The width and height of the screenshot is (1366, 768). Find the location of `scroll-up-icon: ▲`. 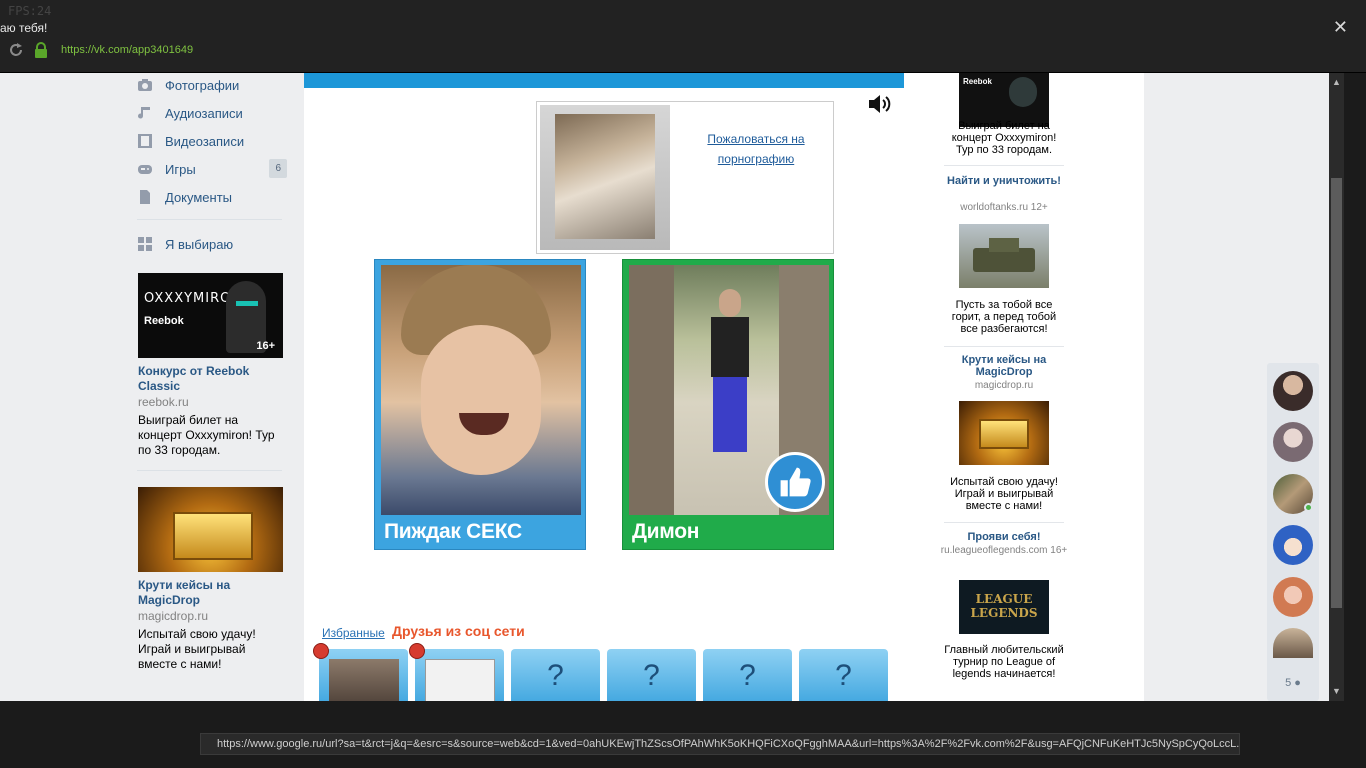

scroll-up-icon: ▲ is located at coordinates (1336, 82).